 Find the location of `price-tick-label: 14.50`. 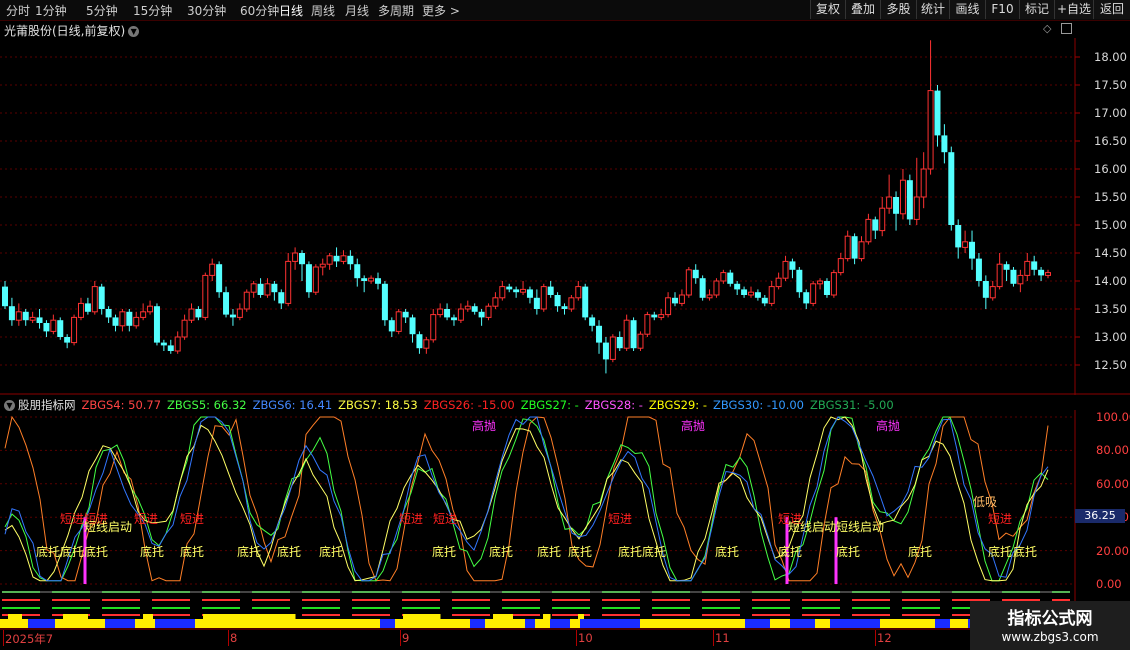

price-tick-label: 14.50 is located at coordinates (1110, 253).